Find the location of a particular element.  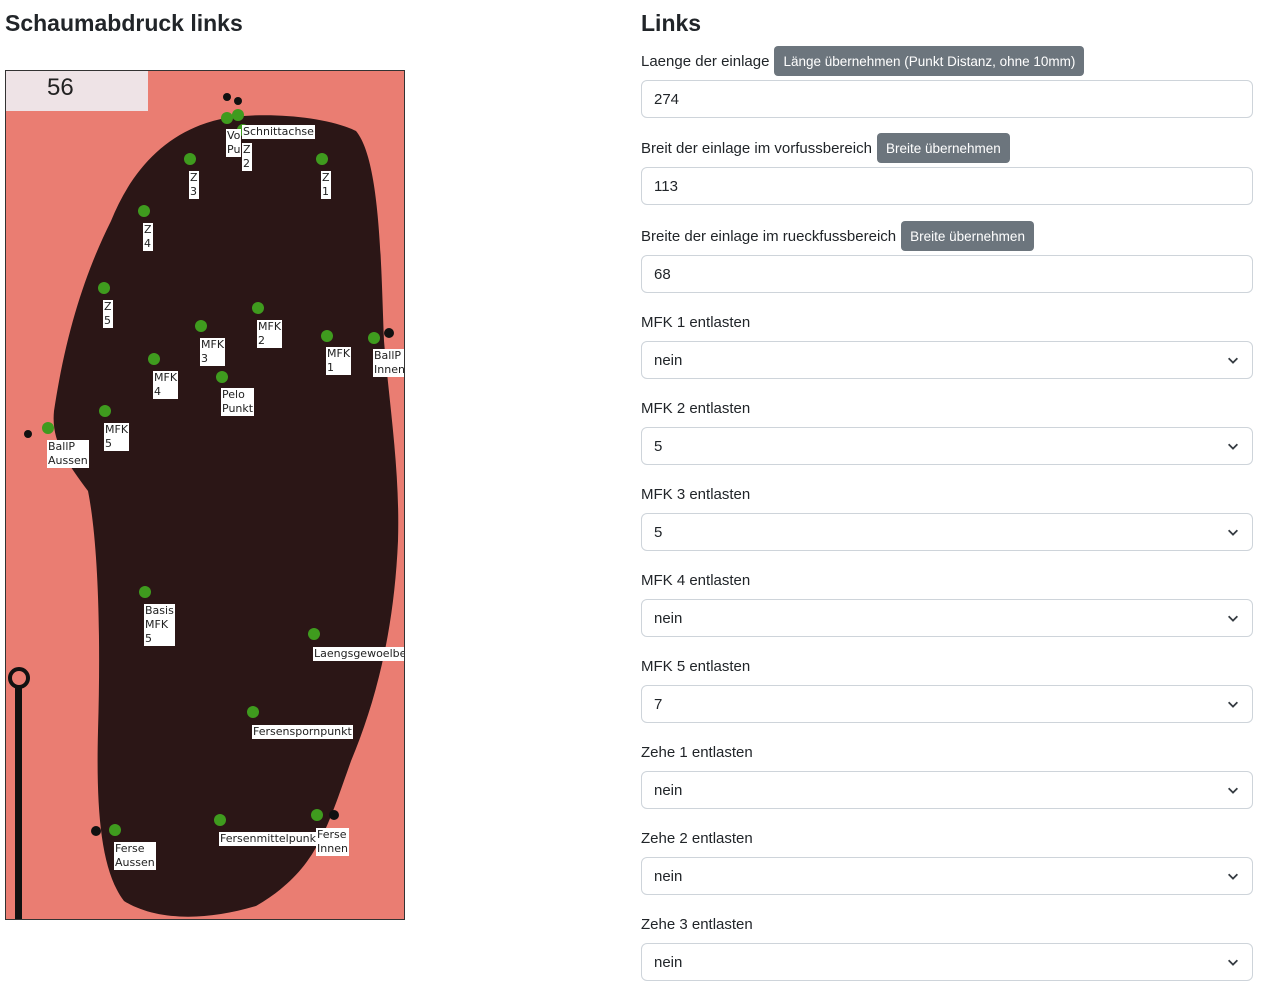

zehe2-label: Zehe 2 entlasten is located at coordinates (697, 838).